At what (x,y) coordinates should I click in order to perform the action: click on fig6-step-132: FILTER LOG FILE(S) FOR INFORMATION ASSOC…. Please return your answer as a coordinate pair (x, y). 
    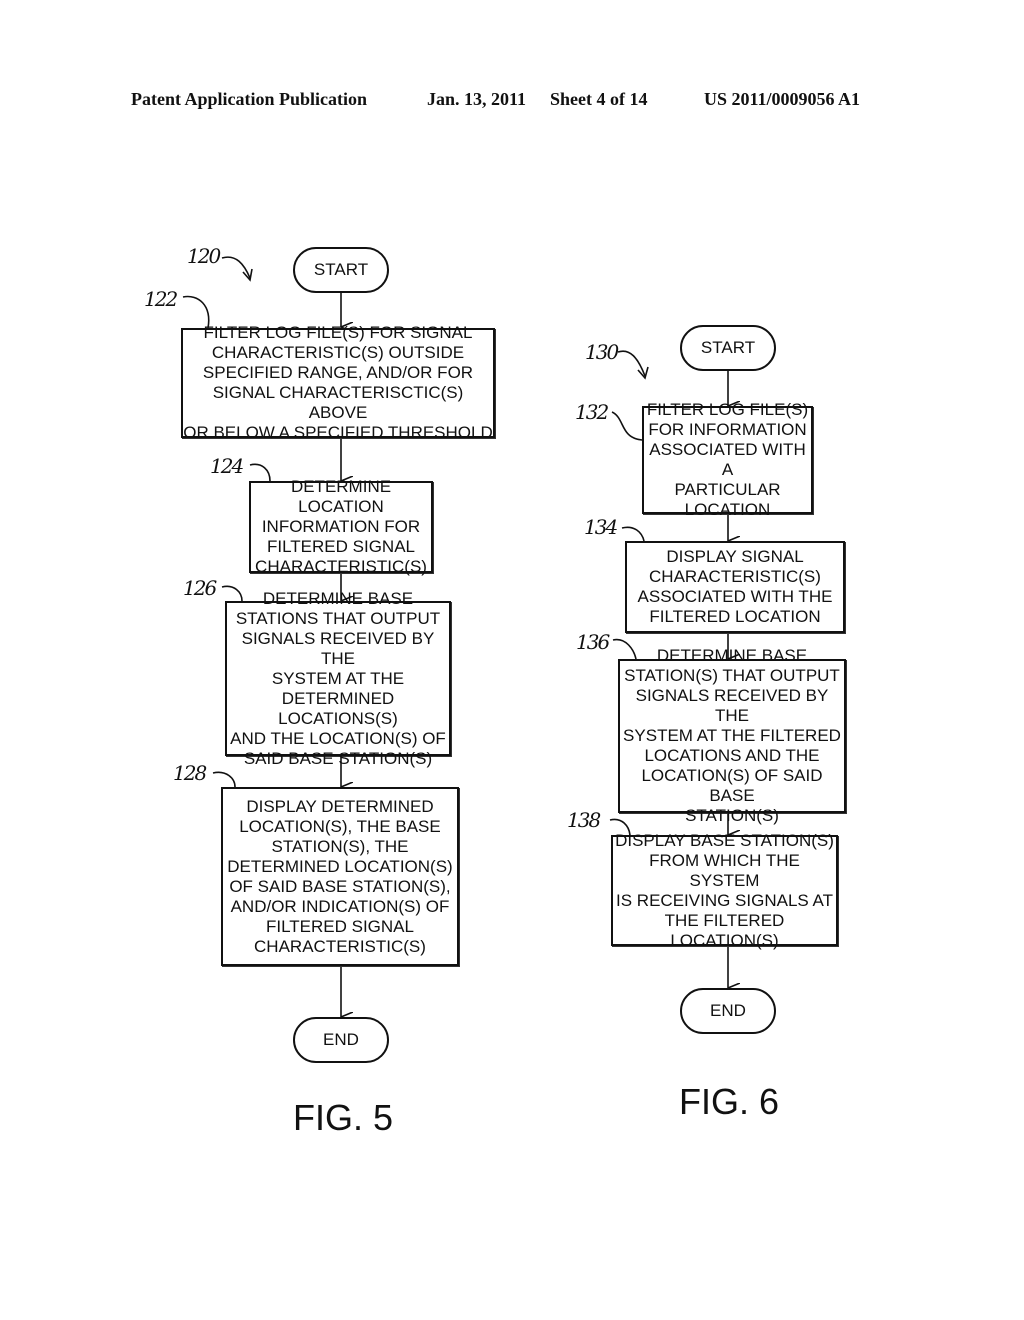
    Looking at the image, I should click on (727, 459).